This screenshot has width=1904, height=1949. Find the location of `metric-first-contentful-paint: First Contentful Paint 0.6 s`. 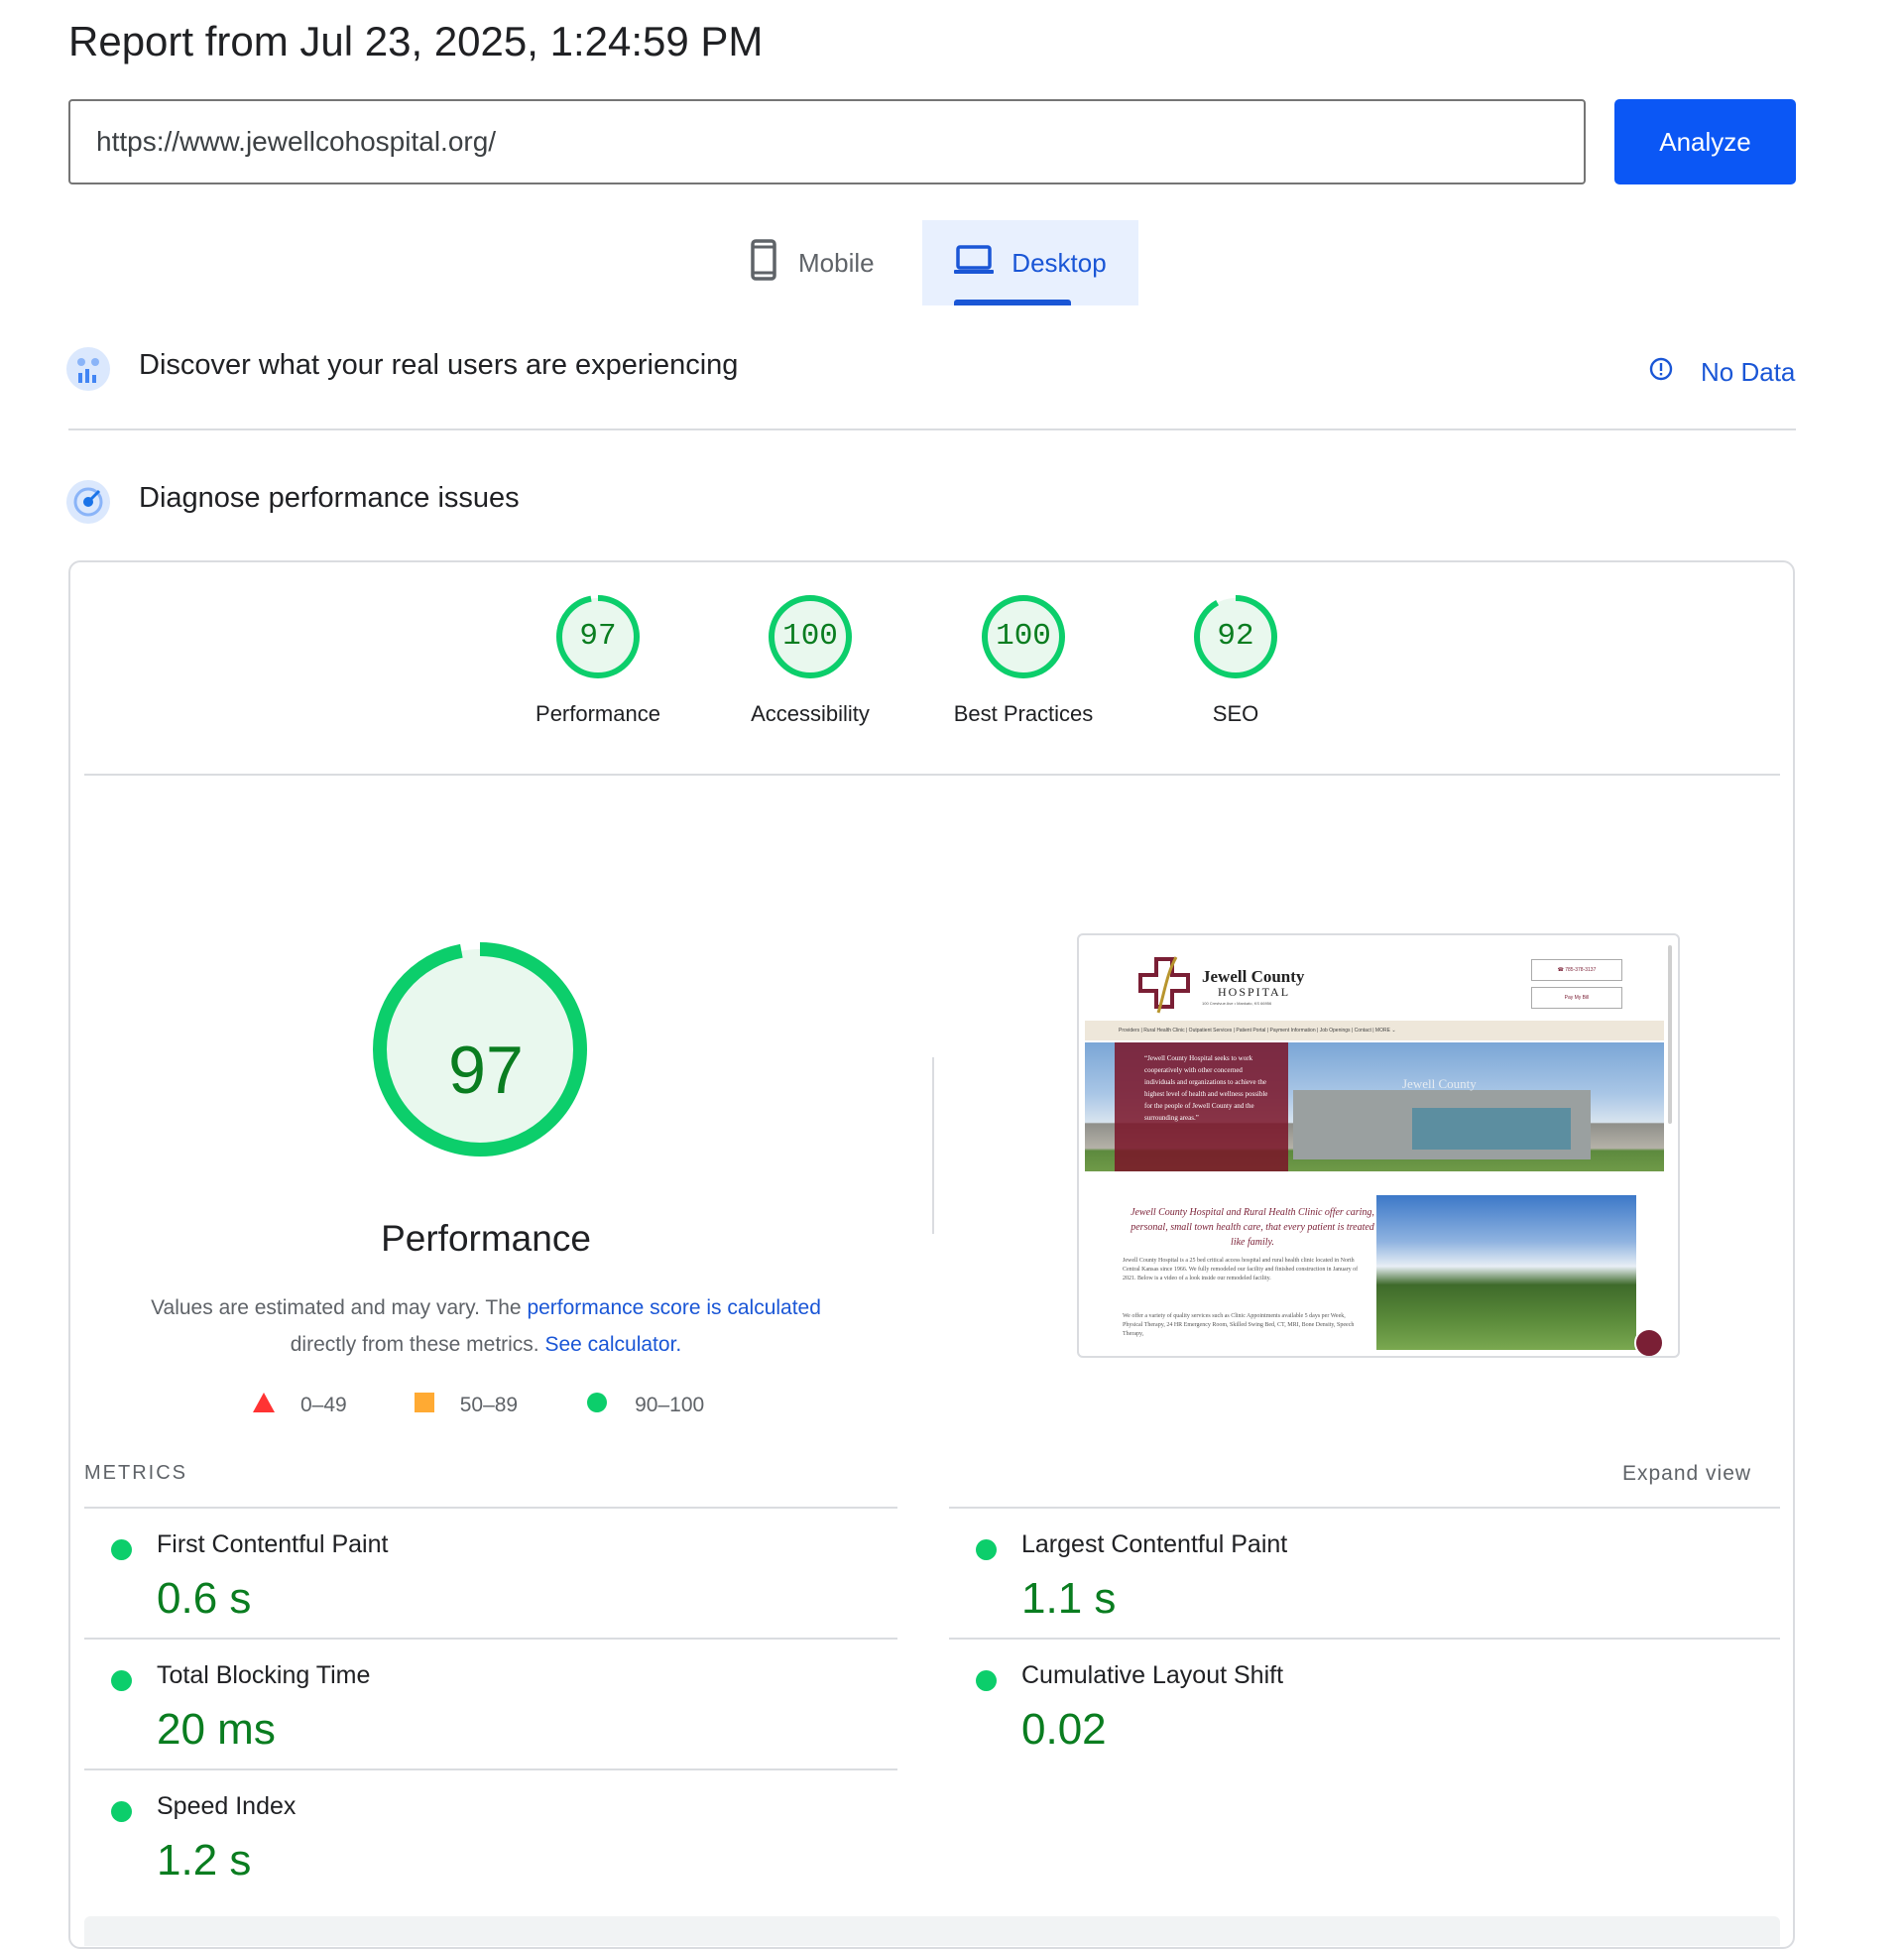

metric-first-contentful-paint: First Contentful Paint 0.6 s is located at coordinates (490, 1587).